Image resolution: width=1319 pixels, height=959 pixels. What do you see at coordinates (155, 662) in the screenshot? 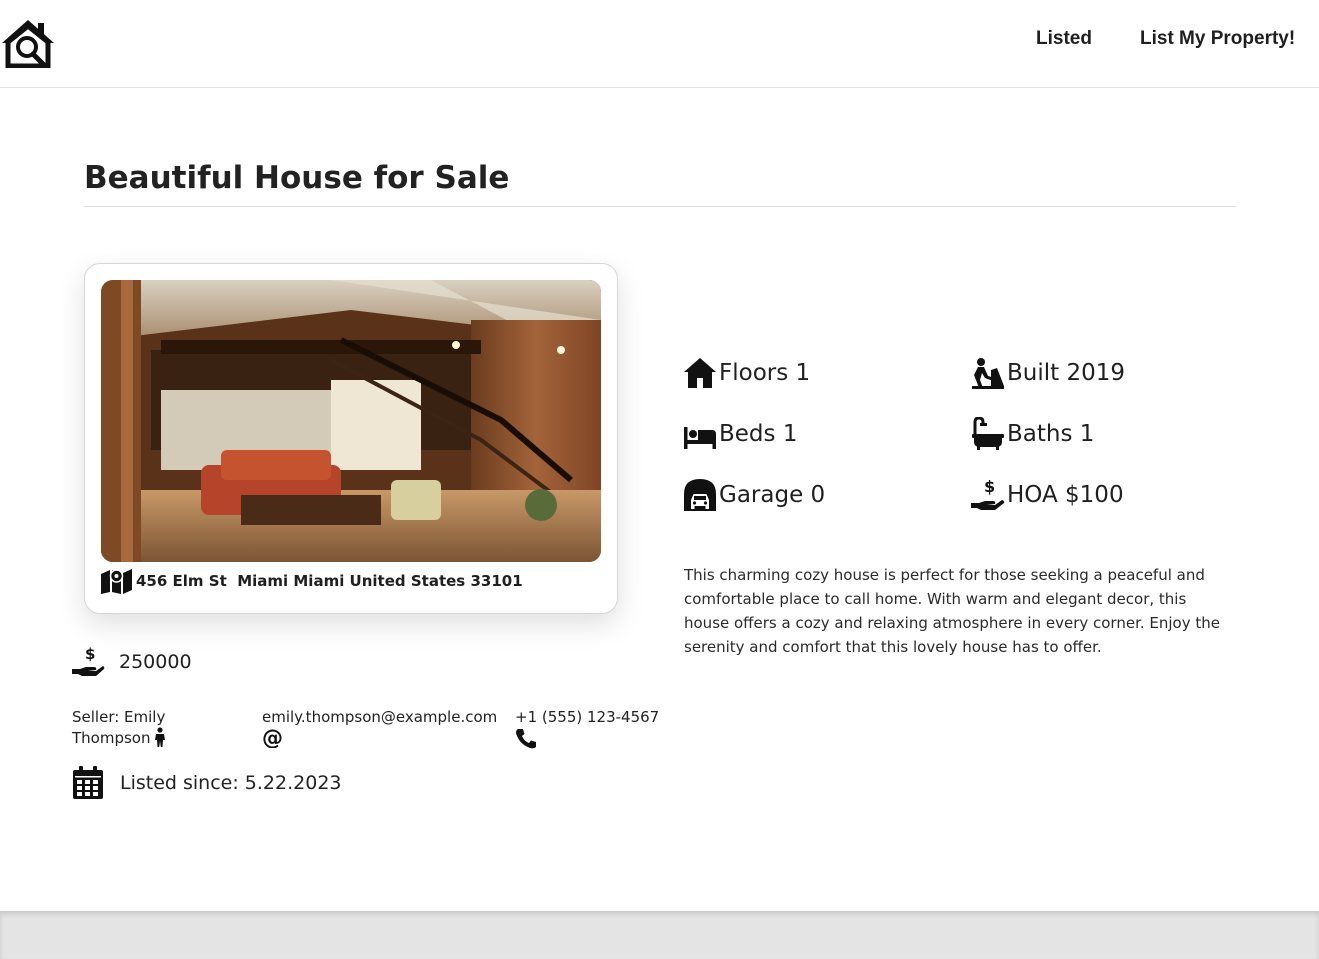
I see `price-value: 250000` at bounding box center [155, 662].